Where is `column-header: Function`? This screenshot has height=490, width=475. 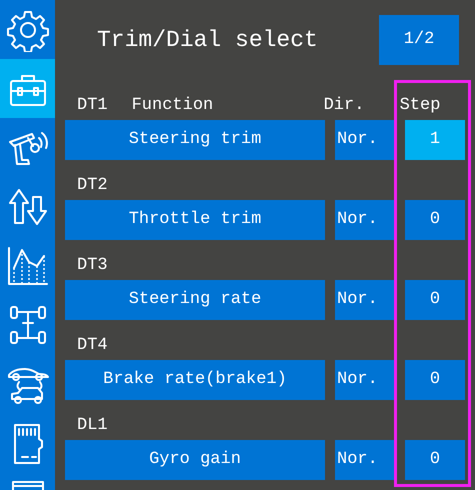
column-header: Function is located at coordinates (173, 105).